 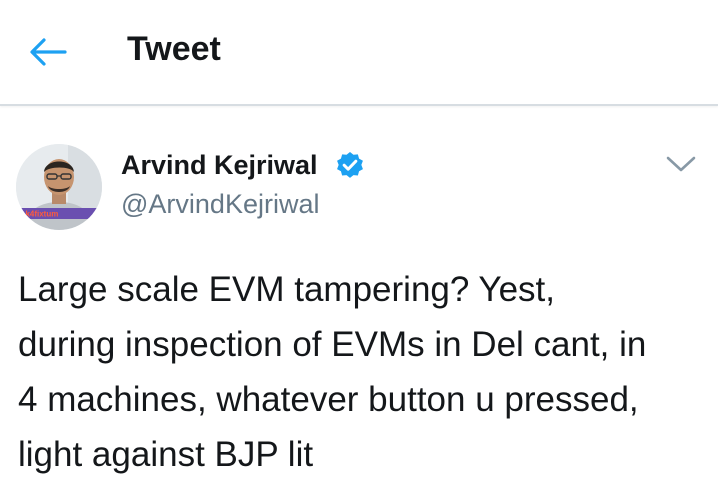 I want to click on tweet-text-line: 4 machines, whatever button u pressed,, so click(x=328, y=399).